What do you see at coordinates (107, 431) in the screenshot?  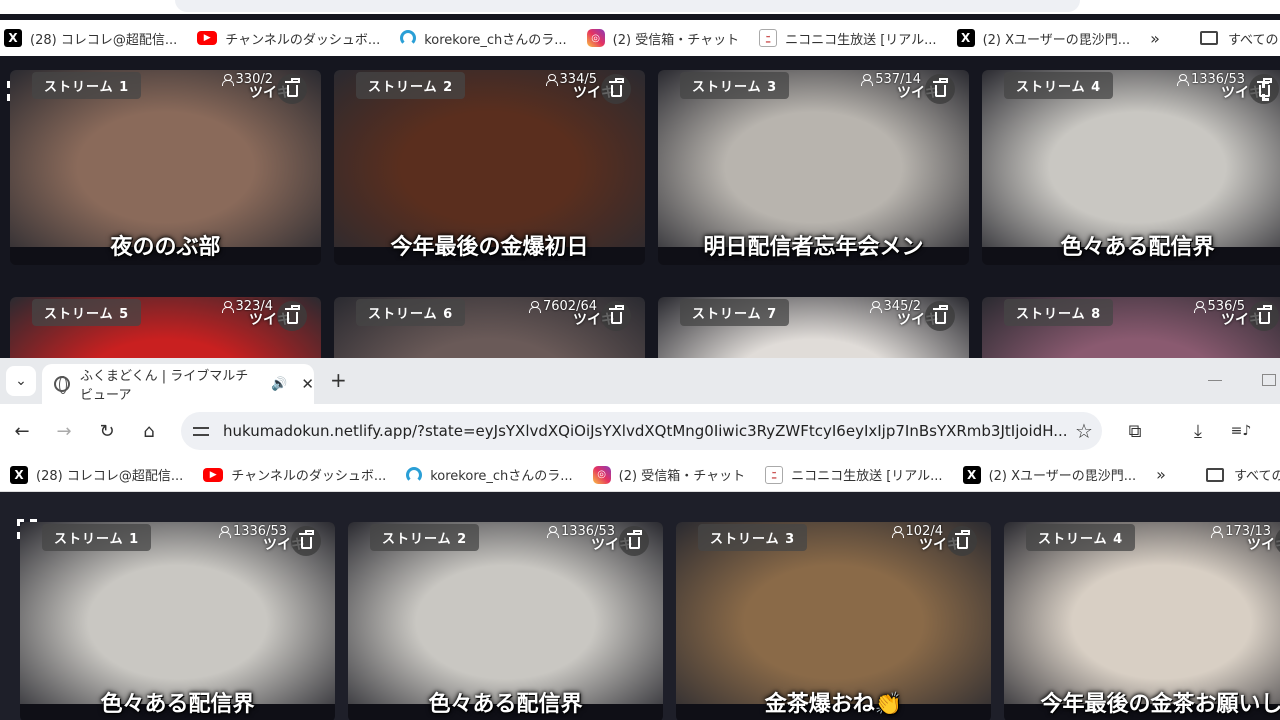 I see `reload-button: ↻` at bounding box center [107, 431].